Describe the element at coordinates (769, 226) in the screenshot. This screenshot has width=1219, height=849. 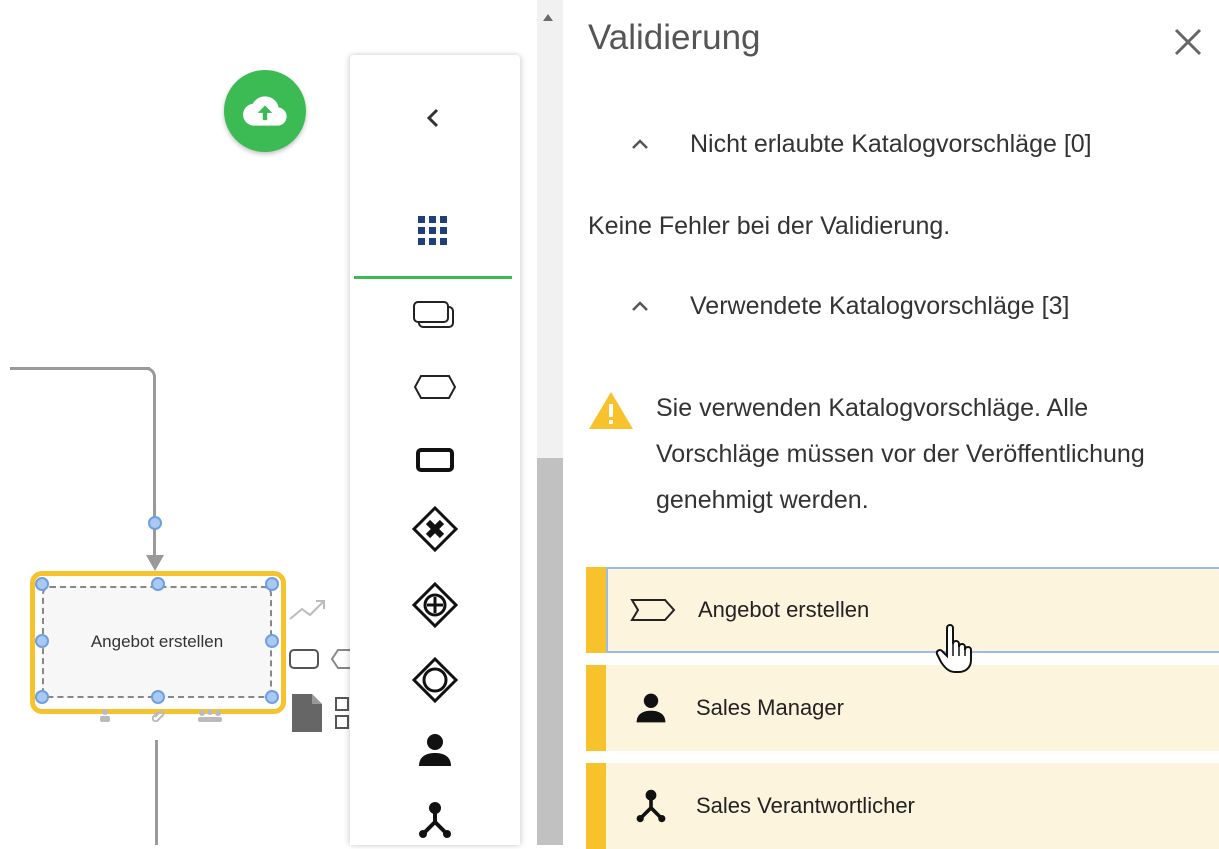
I see `no-errors-message: Keine Fehler bei der Validierung.` at that location.